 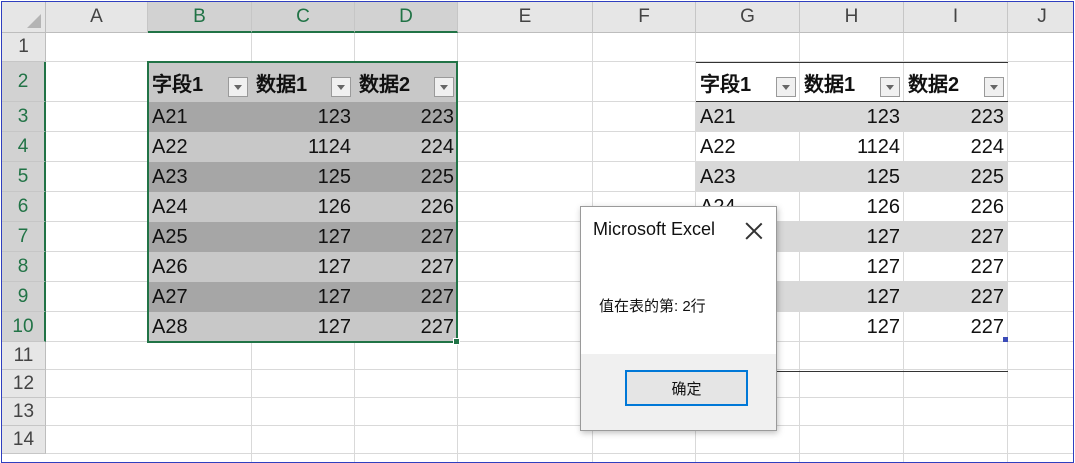 I want to click on row-header-11: 11, so click(x=24, y=356).